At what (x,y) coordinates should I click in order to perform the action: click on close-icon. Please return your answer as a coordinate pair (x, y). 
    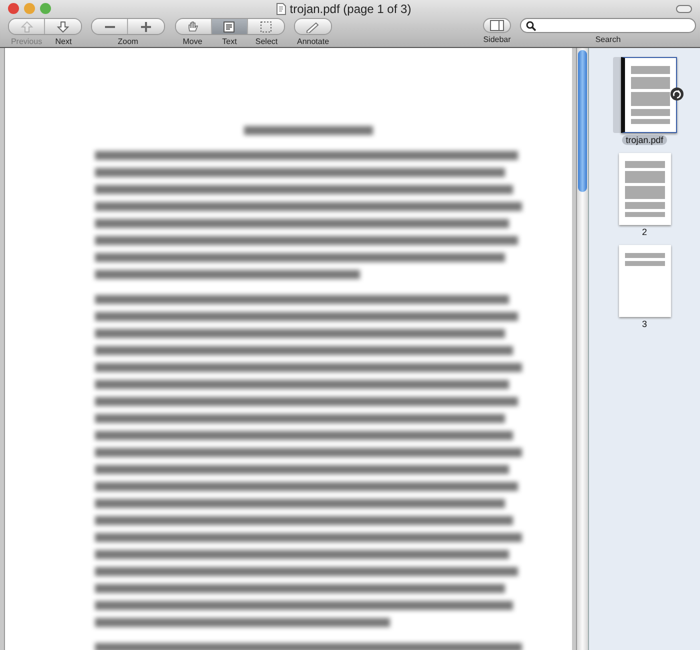
    Looking at the image, I should click on (13, 8).